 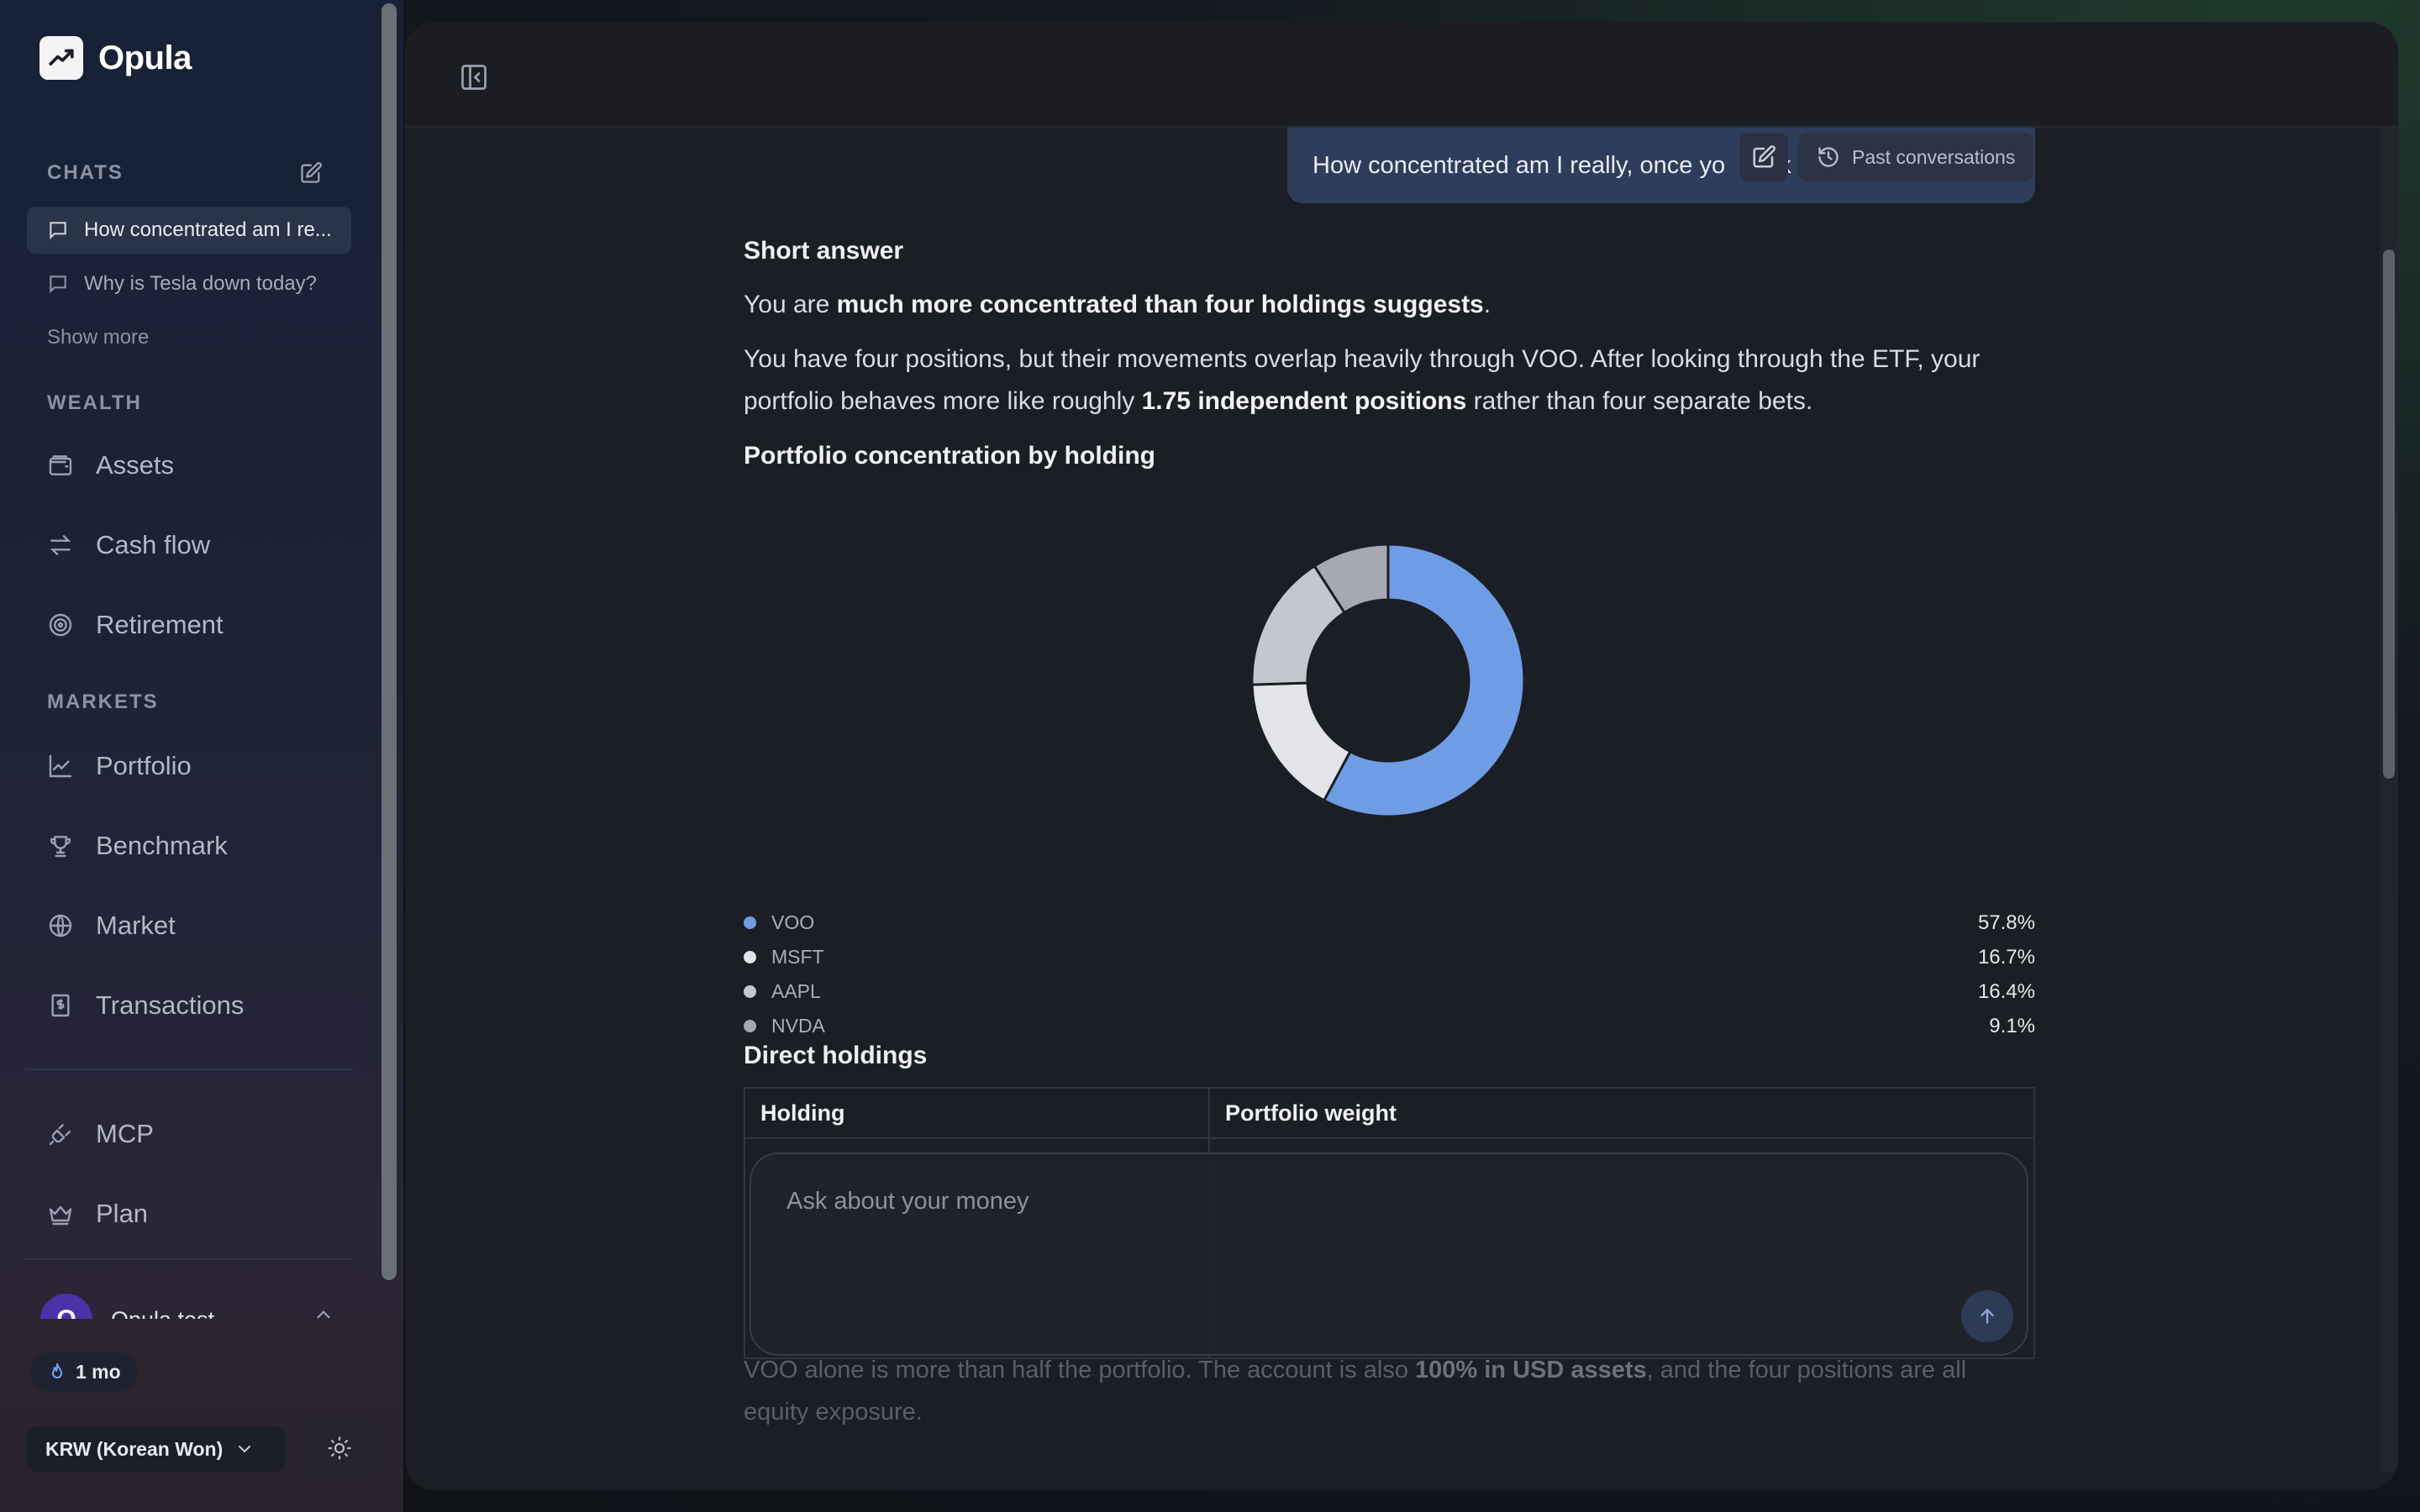 What do you see at coordinates (245, 1449) in the screenshot?
I see `chevron-down-icon` at bounding box center [245, 1449].